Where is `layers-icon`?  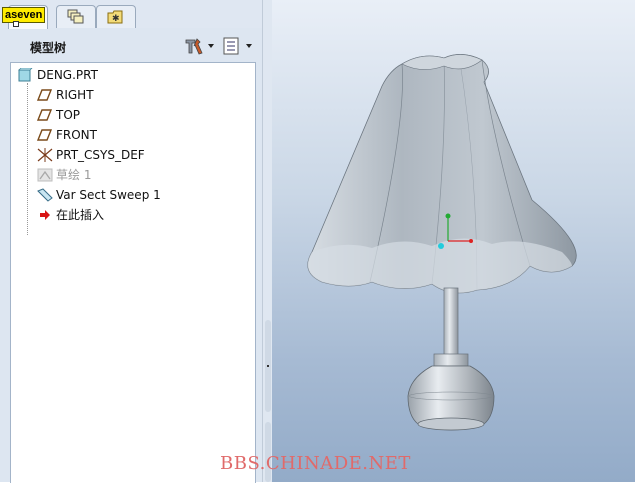
layers-icon is located at coordinates (75, 16).